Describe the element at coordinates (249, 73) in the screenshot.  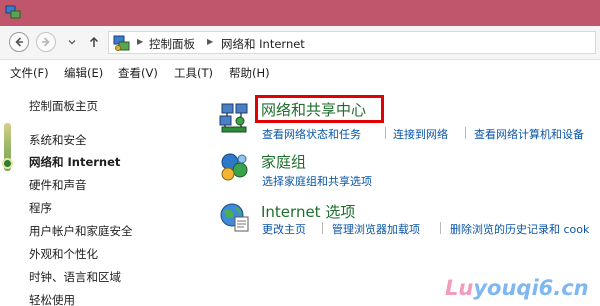
I see `menu-help: 帮助(H)` at that location.